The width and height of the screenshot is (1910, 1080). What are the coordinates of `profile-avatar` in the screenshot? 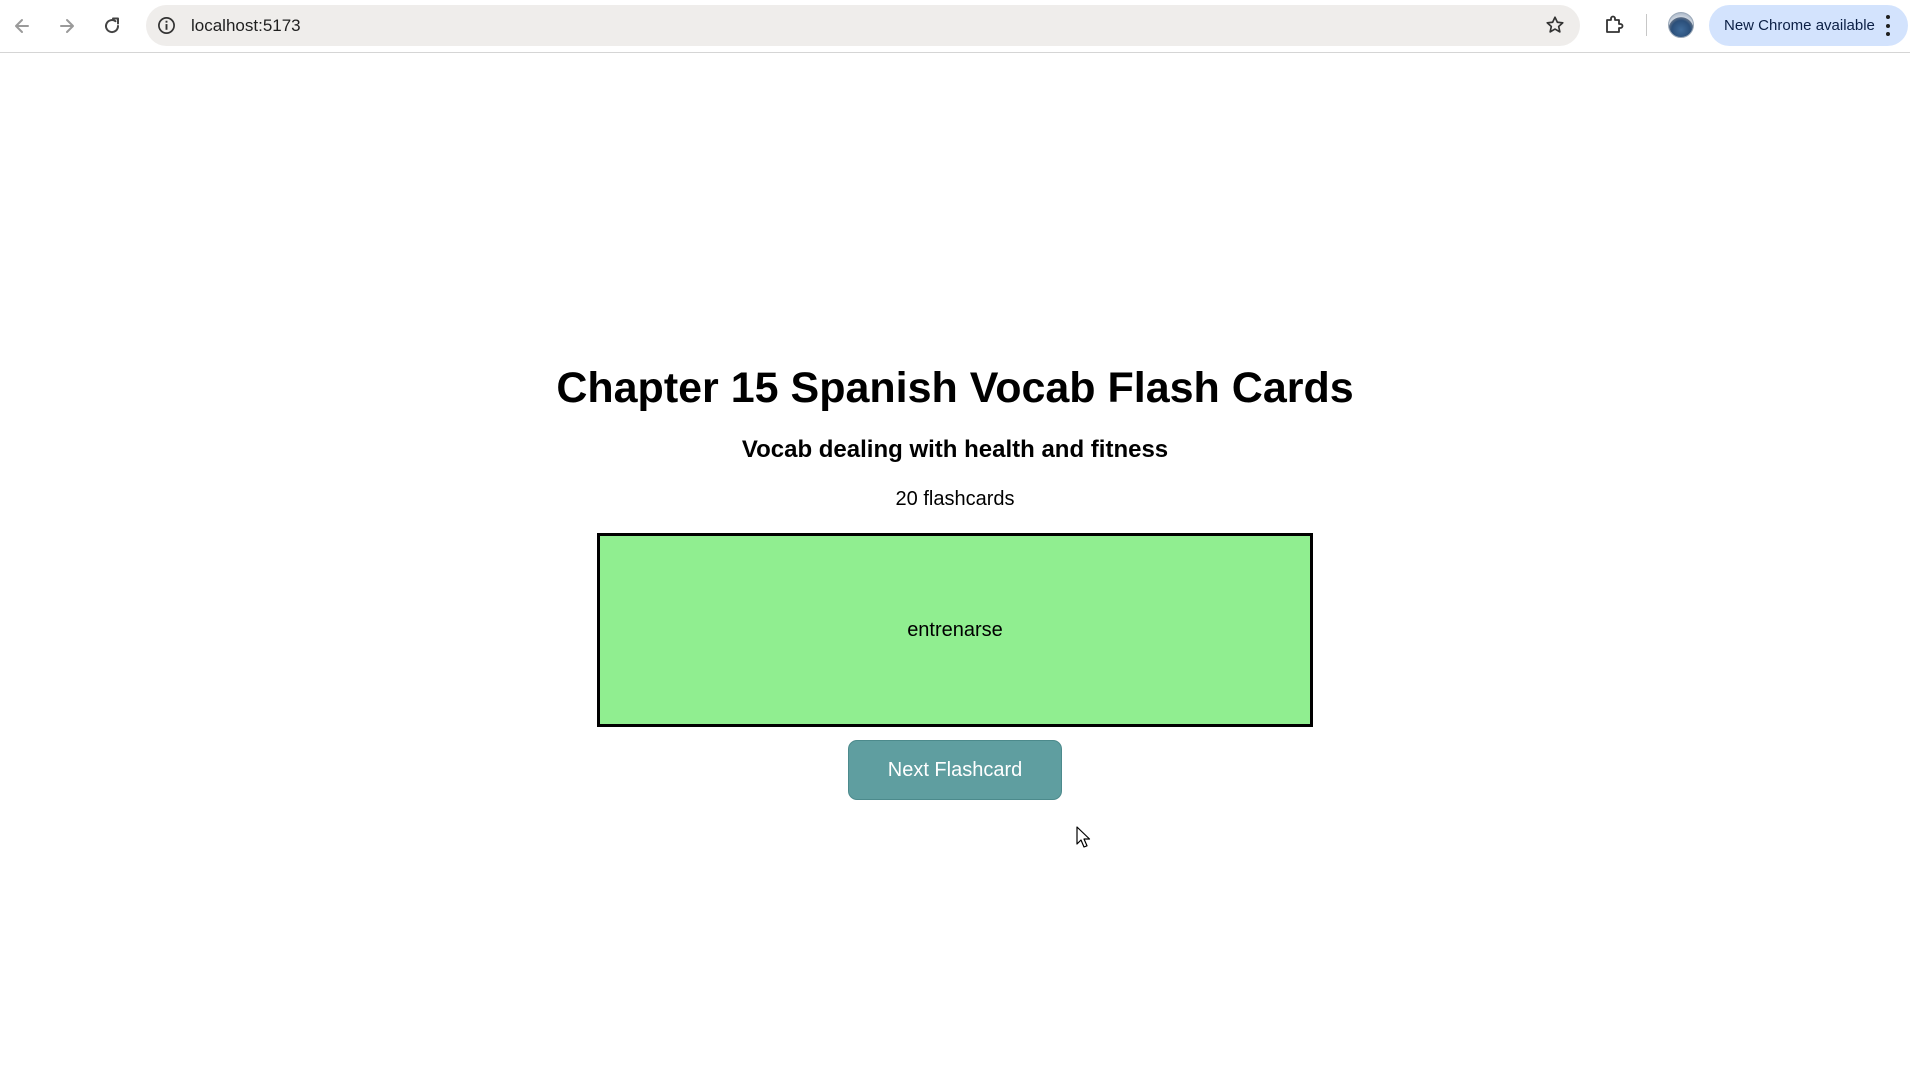 It's located at (1681, 25).